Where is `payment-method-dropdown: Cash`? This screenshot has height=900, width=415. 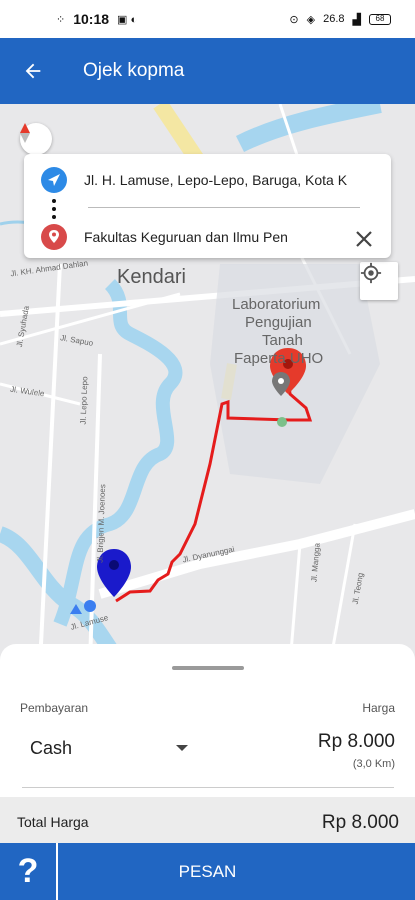 payment-method-dropdown: Cash is located at coordinates (106, 748).